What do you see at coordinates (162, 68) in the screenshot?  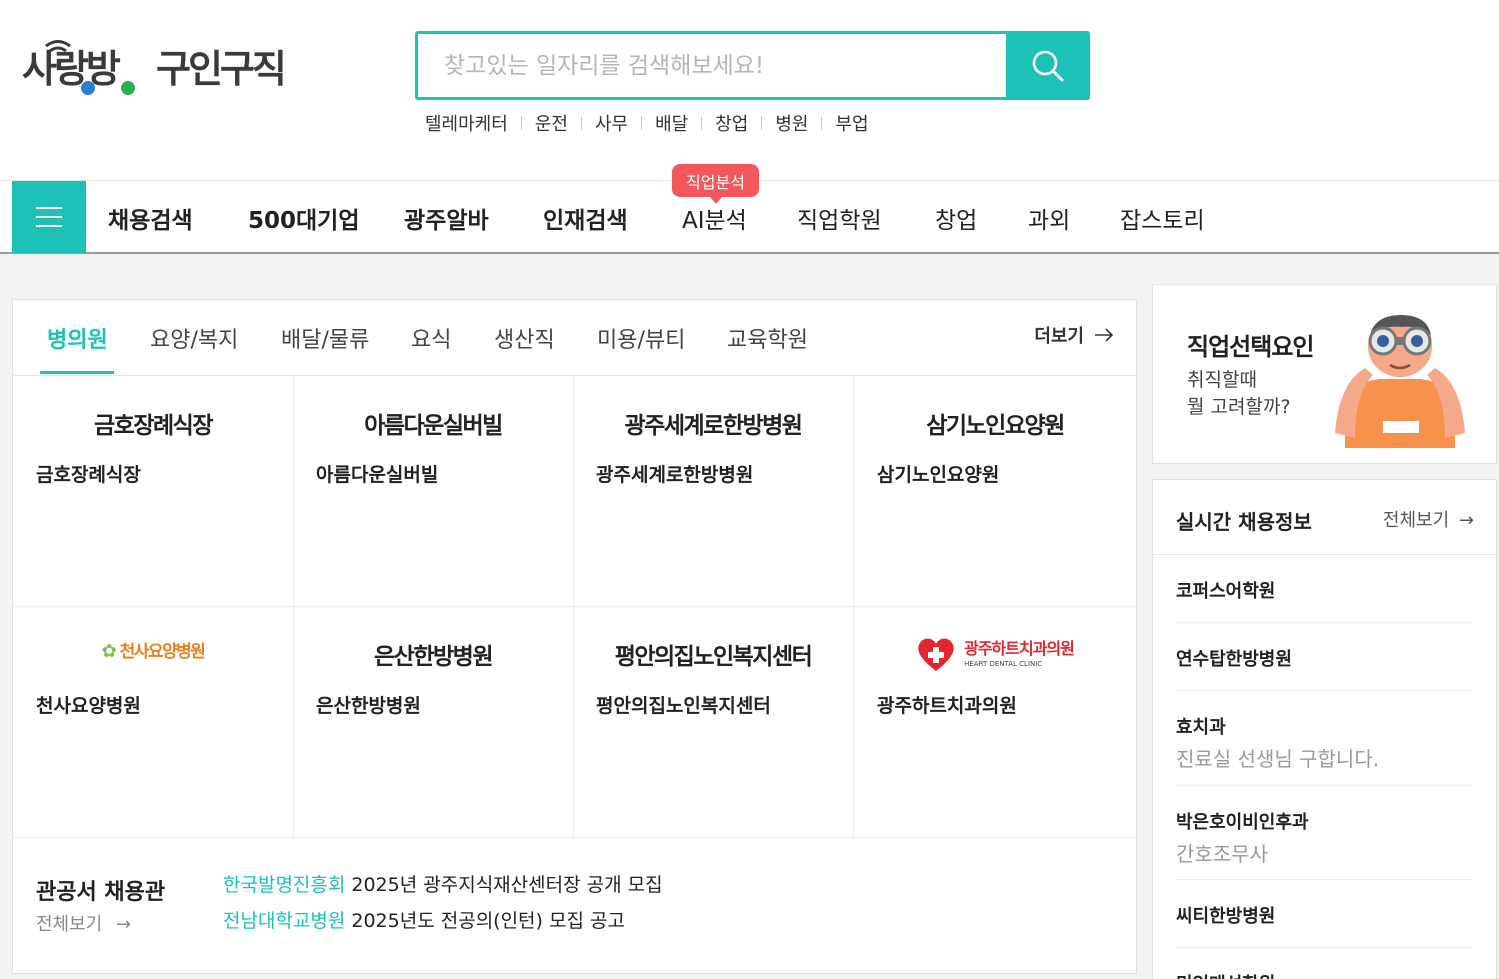 I see `site-logo: 사랑방 구인구직` at bounding box center [162, 68].